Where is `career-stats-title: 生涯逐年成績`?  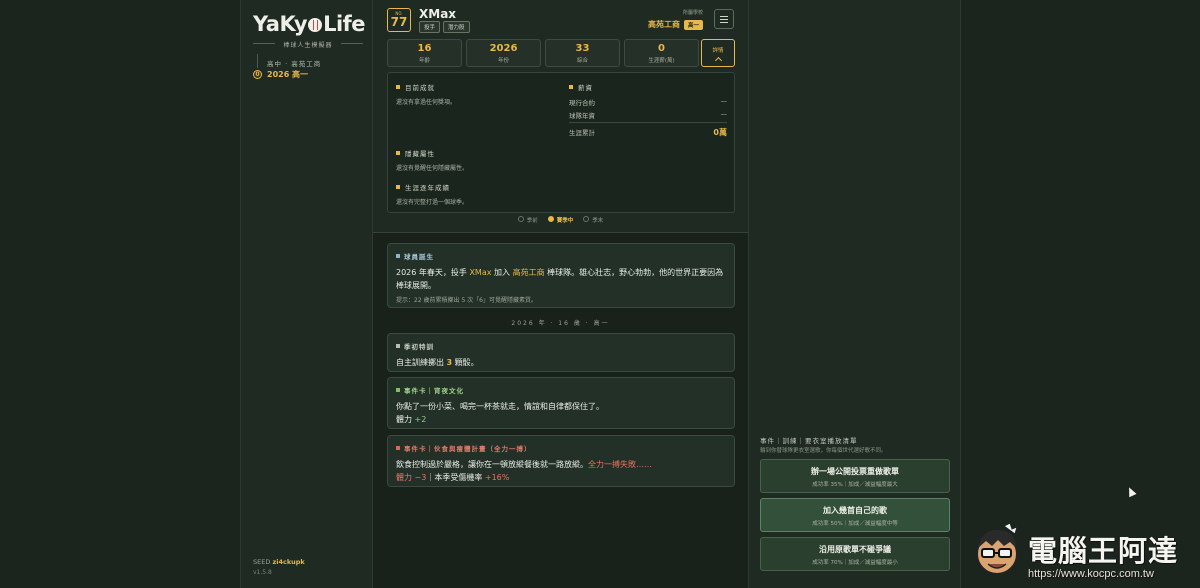 career-stats-title: 生涯逐年成績 is located at coordinates (423, 187).